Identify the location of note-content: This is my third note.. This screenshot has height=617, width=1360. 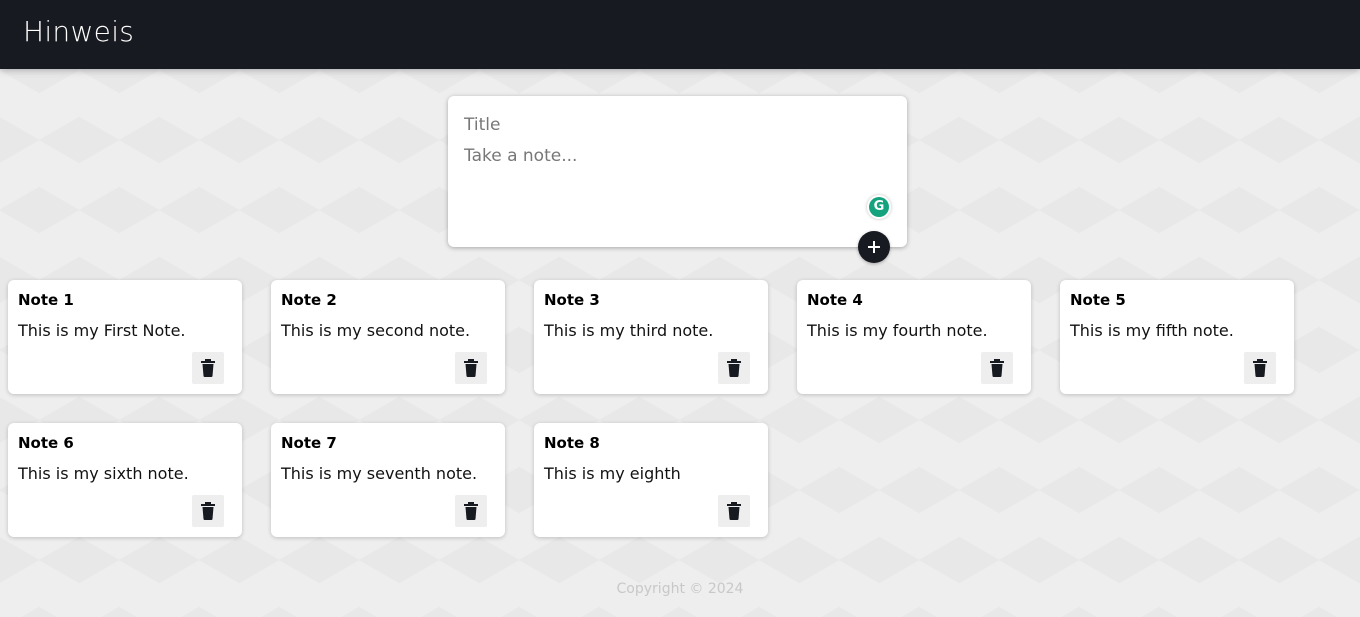
(629, 330).